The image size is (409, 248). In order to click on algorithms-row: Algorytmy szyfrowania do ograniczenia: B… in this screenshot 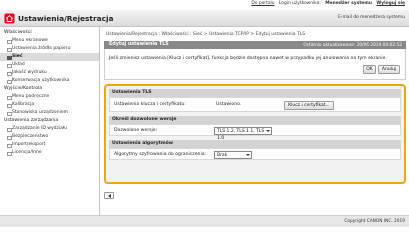, I will do `click(255, 154)`.